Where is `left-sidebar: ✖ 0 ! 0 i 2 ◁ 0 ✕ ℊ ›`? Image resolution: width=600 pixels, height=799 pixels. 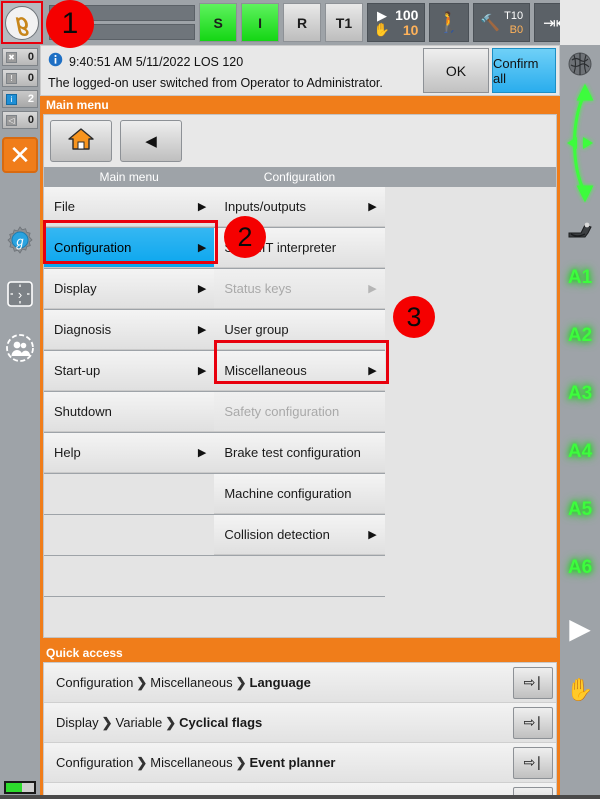
left-sidebar: ✖ 0 ! 0 i 2 ◁ 0 ✕ ℊ › is located at coordinates (20, 422).